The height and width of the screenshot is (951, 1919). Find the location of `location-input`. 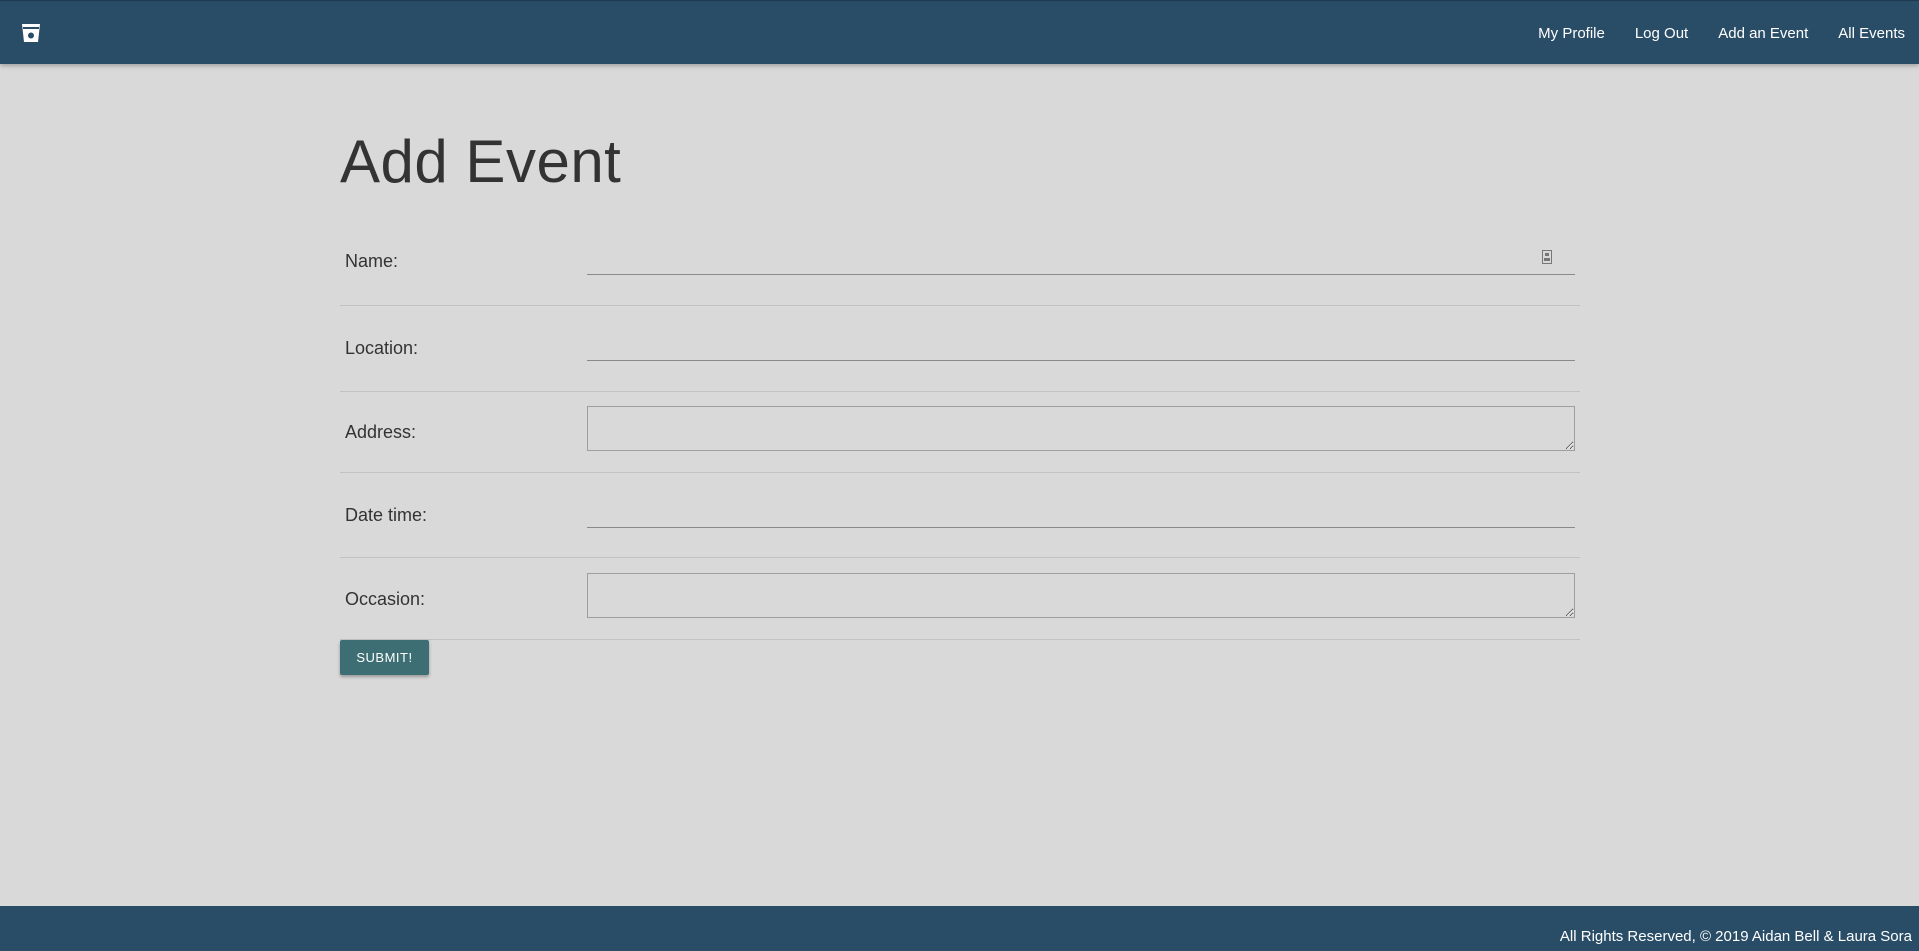

location-input is located at coordinates (1081, 346).